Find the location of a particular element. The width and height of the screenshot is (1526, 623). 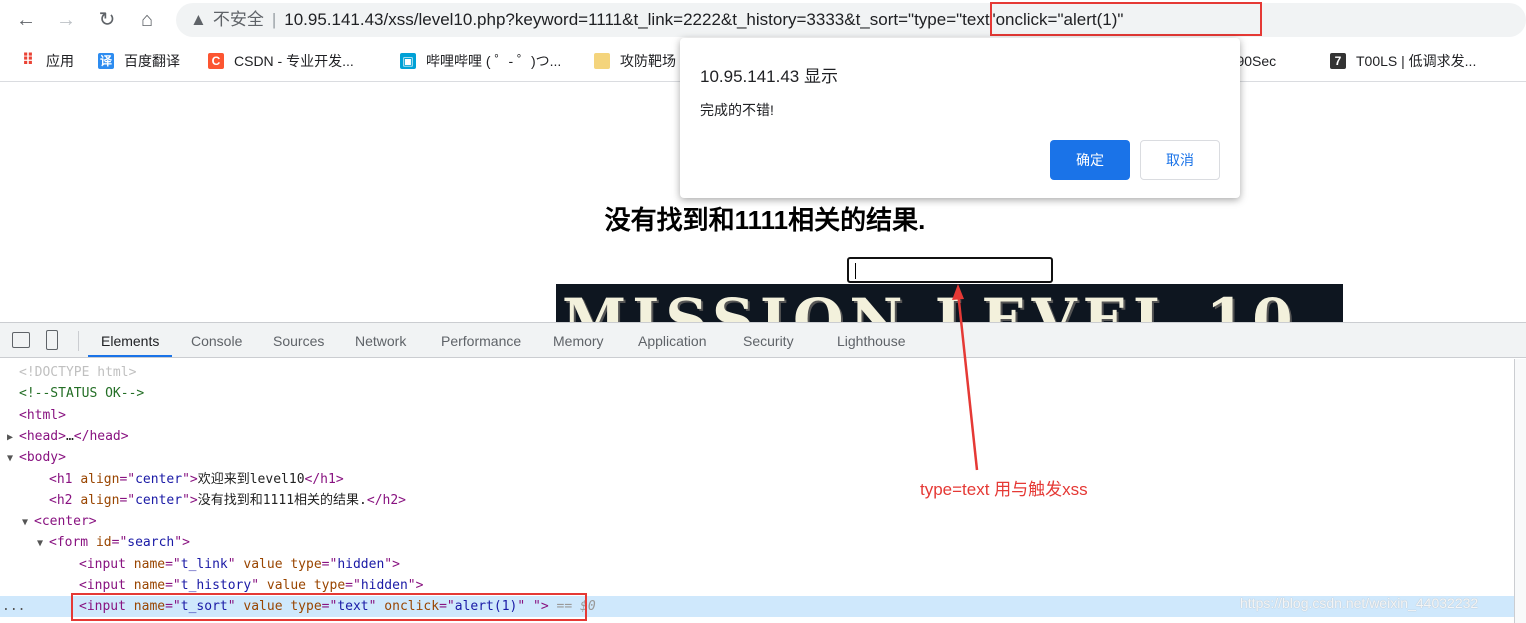

dom-token: <body> is located at coordinates (42, 458).